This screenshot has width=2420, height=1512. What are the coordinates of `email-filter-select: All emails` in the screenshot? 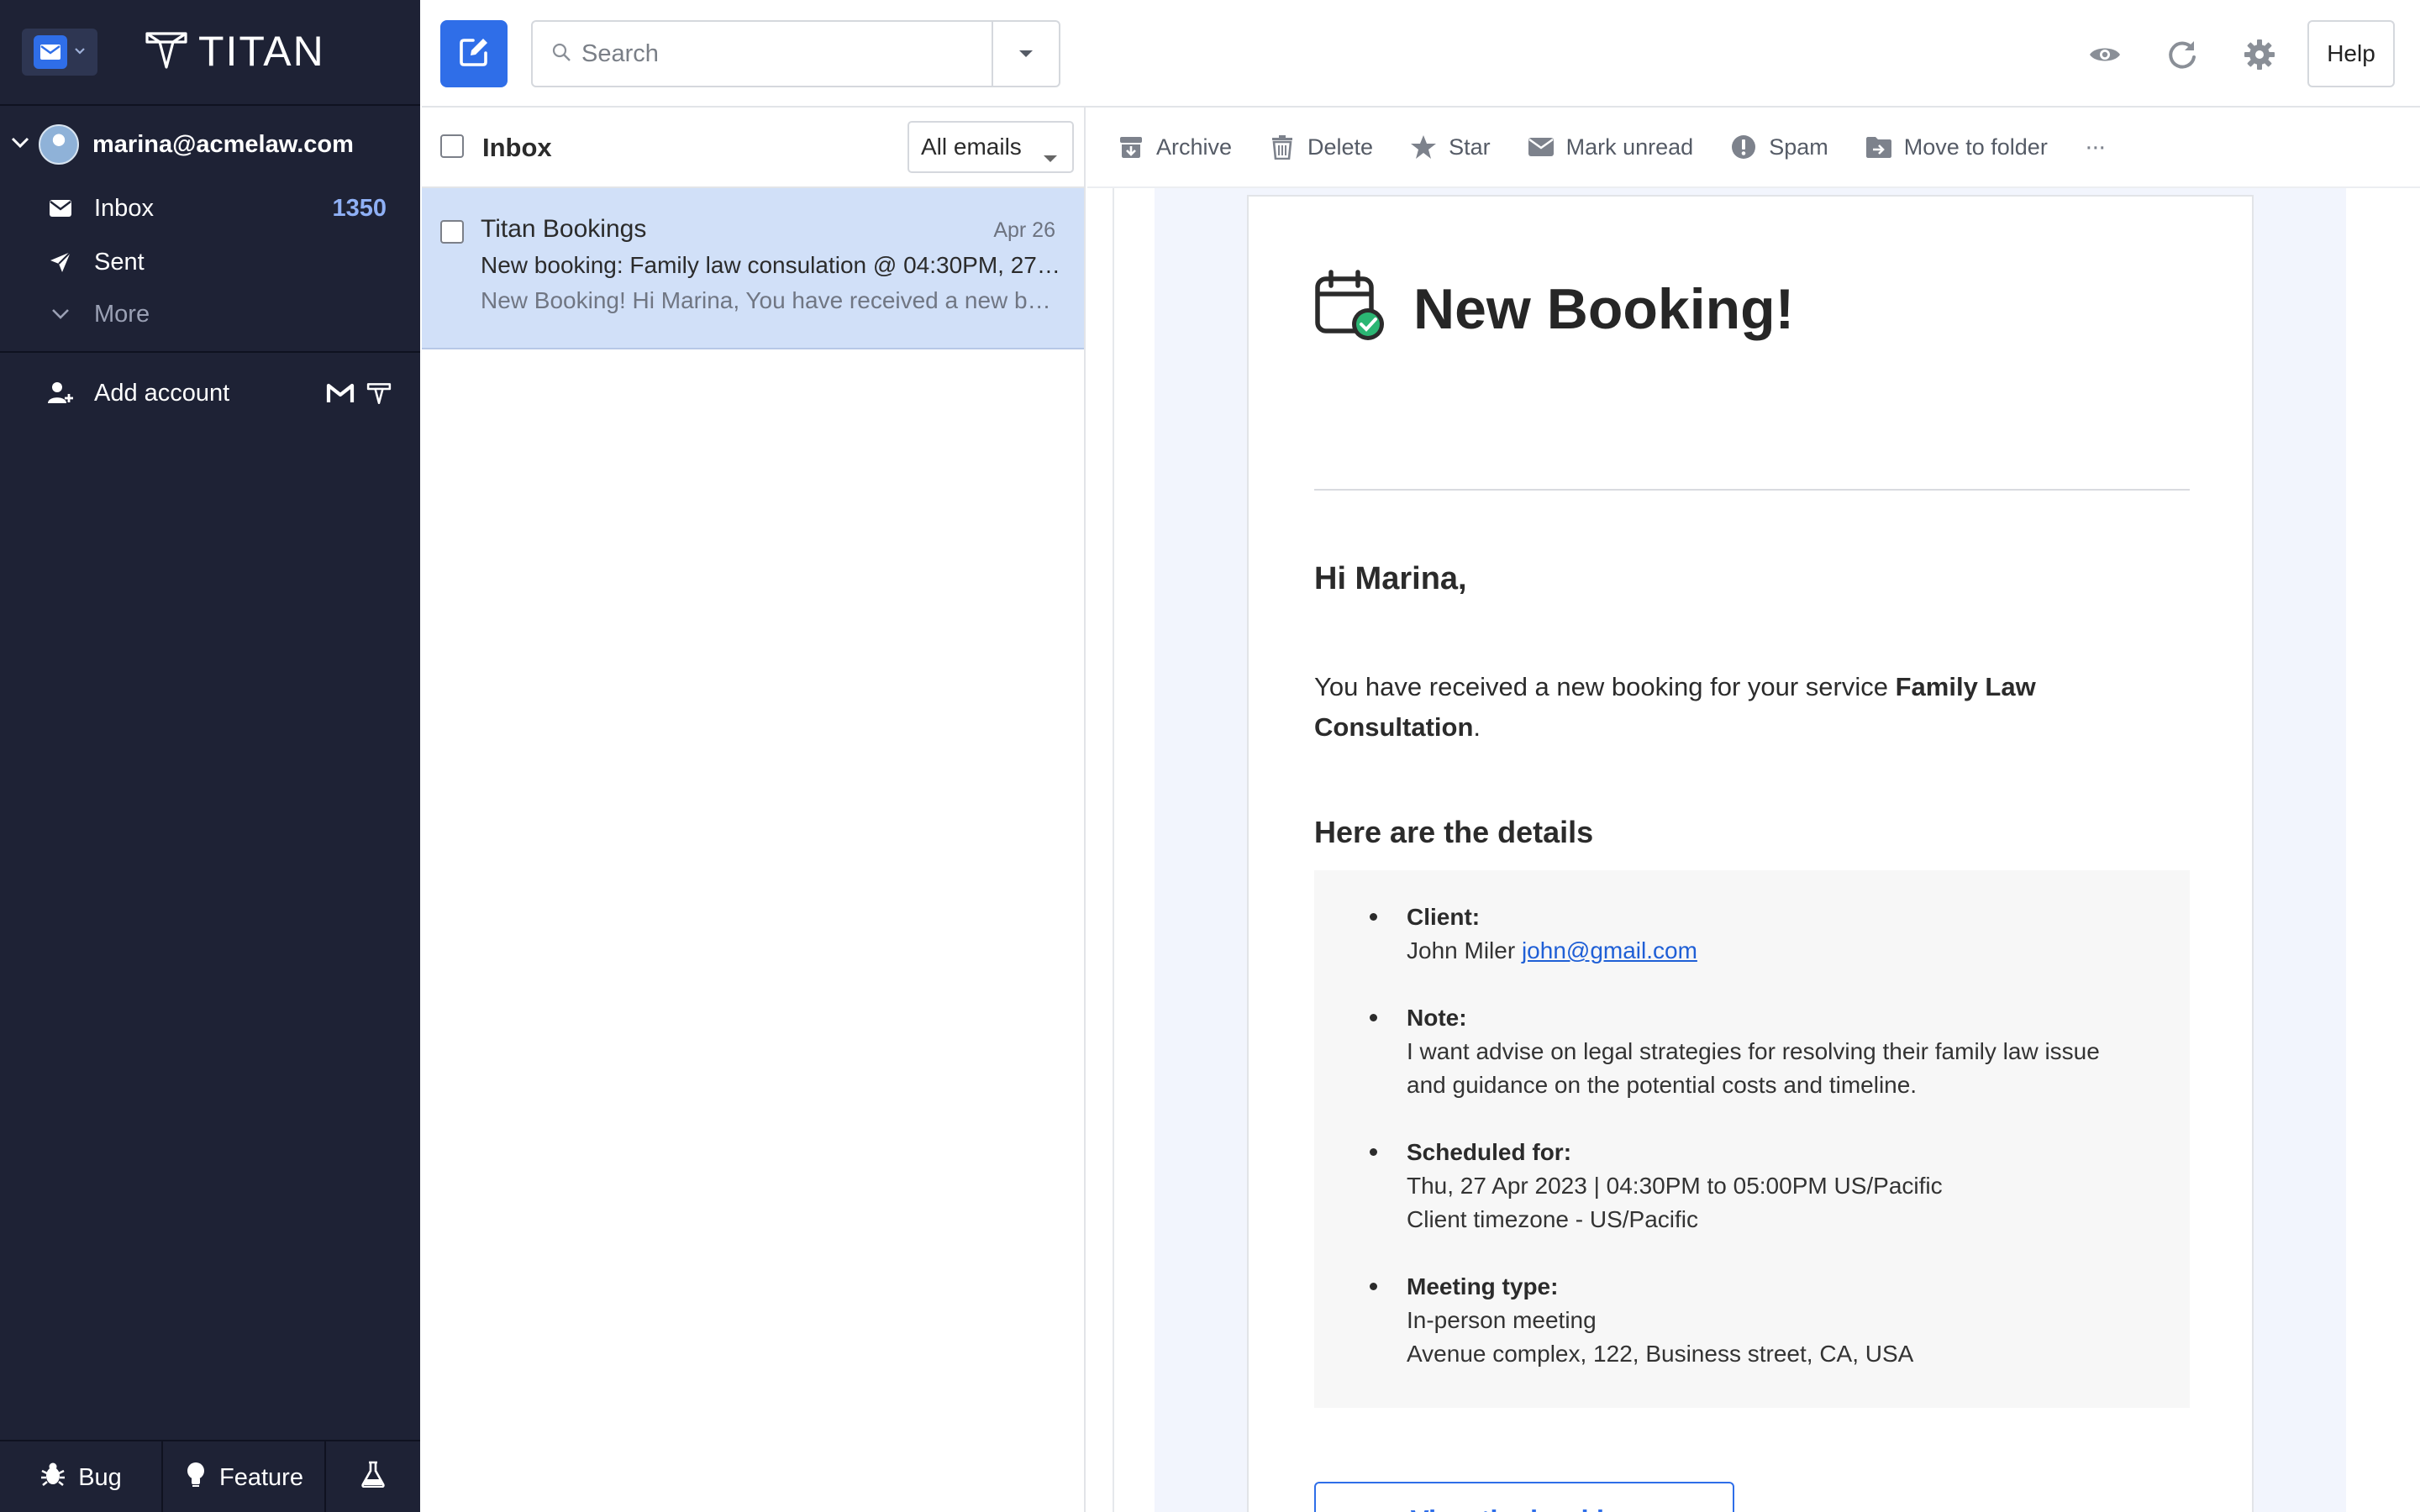 It's located at (991, 147).